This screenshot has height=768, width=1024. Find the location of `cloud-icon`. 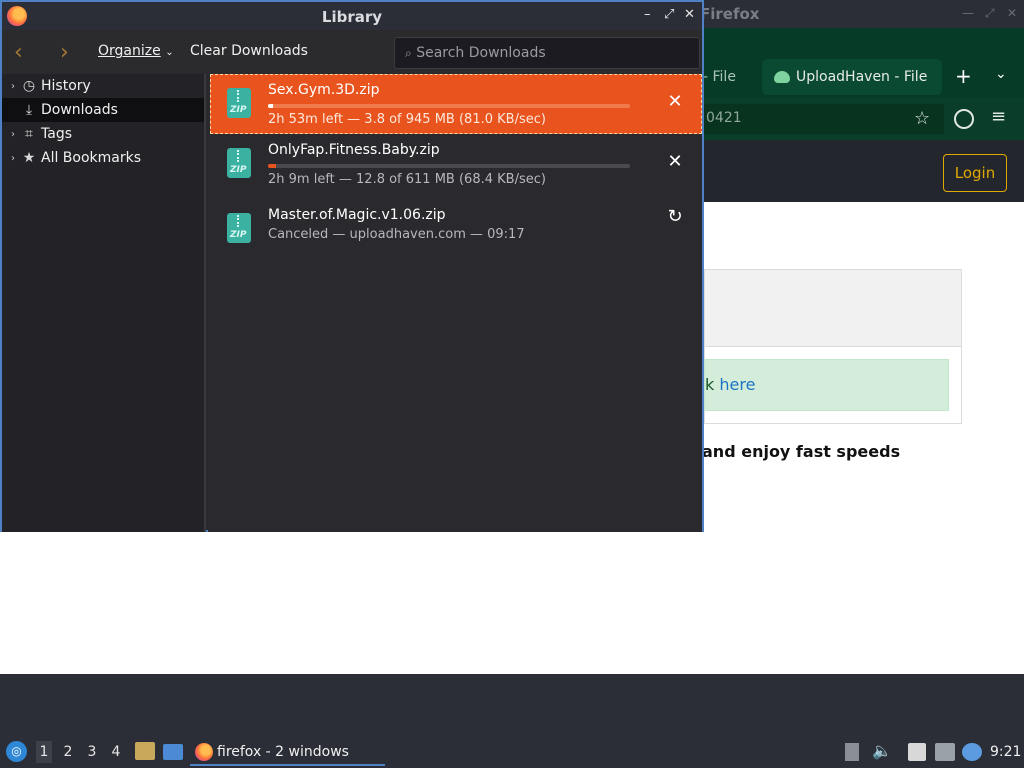

cloud-icon is located at coordinates (782, 77).